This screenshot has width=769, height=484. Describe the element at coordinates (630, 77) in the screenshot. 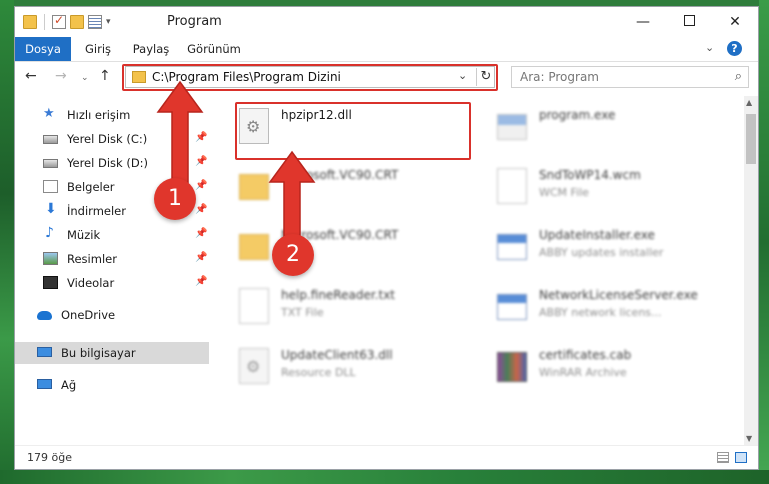

I see `search-box: Ara: Program ⌕` at that location.